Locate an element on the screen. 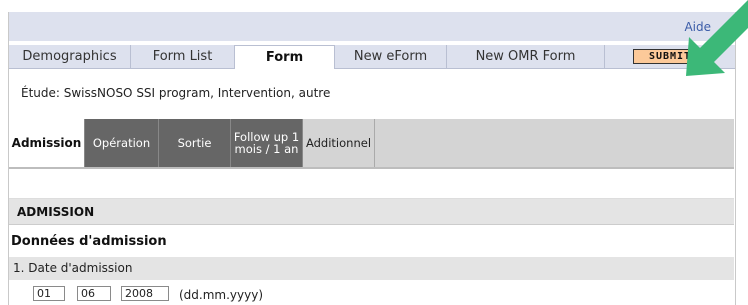 The image size is (748, 305). tab-form-list: Form List is located at coordinates (183, 56).